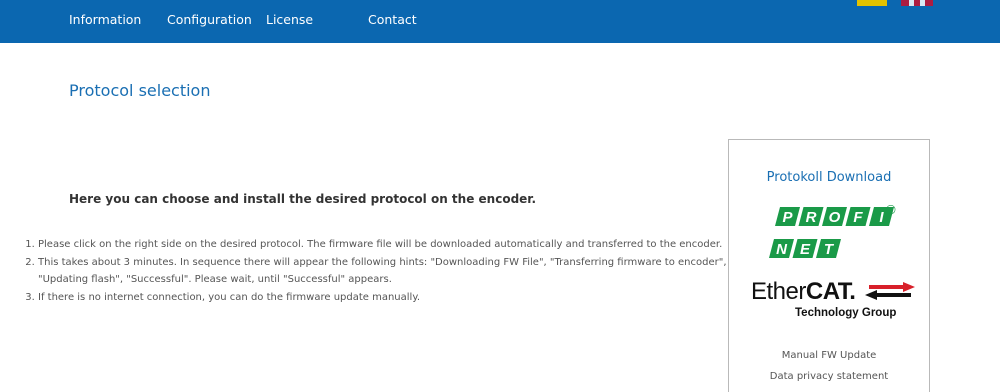 The height and width of the screenshot is (392, 1000). I want to click on english-flag-icon, so click(917, 3).